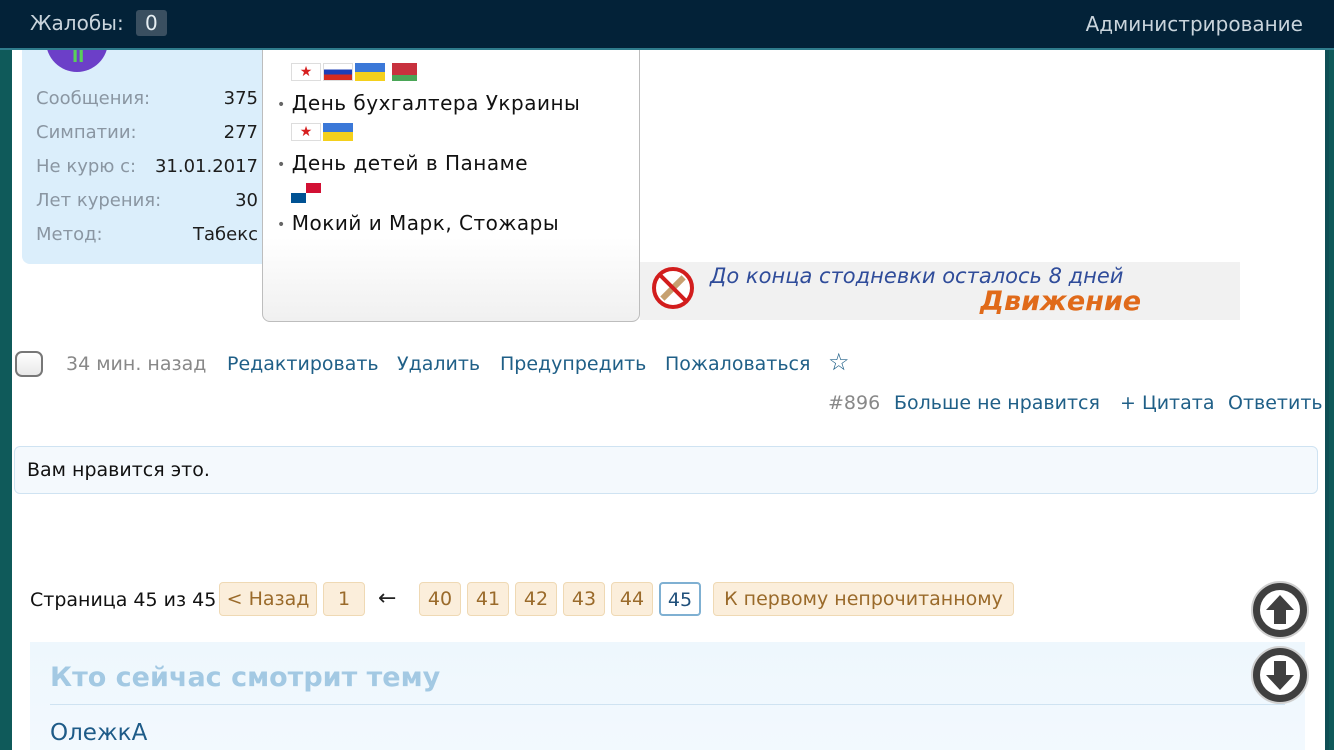 The height and width of the screenshot is (750, 1334). I want to click on complaints-label: Жалобы:, so click(77, 23).